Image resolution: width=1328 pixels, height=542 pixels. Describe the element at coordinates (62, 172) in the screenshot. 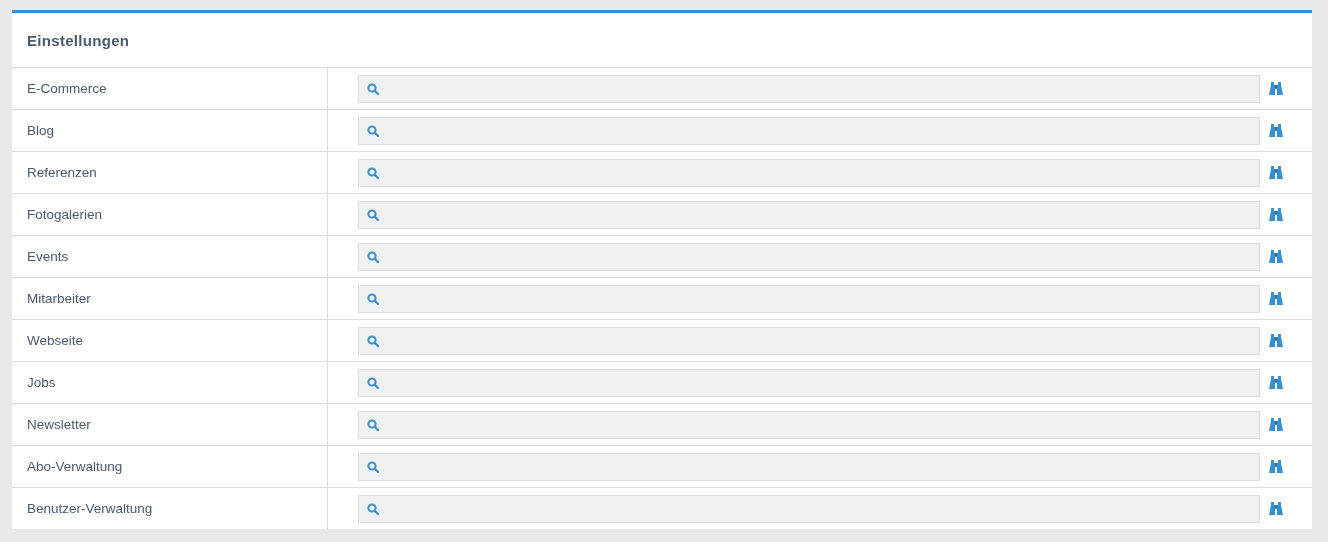

I see `row-label: Referenzen` at that location.